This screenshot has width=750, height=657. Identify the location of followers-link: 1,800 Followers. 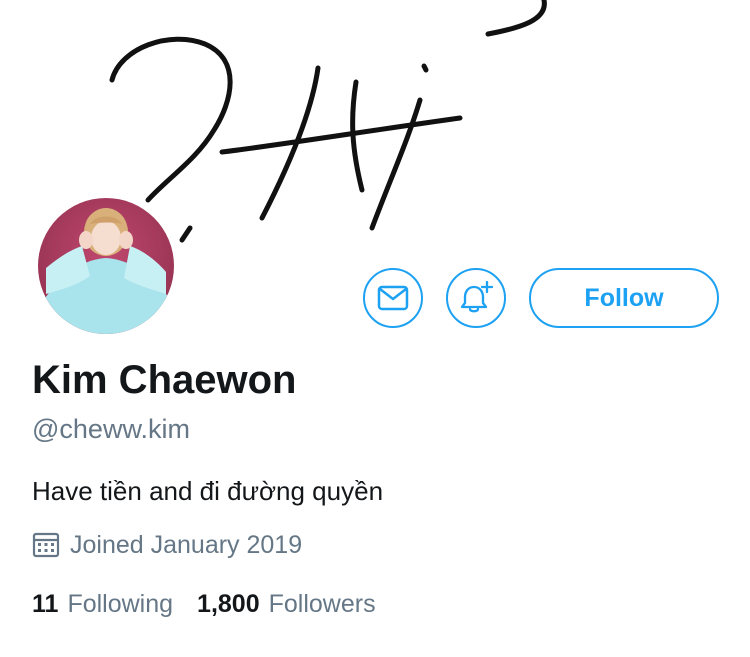
(286, 604).